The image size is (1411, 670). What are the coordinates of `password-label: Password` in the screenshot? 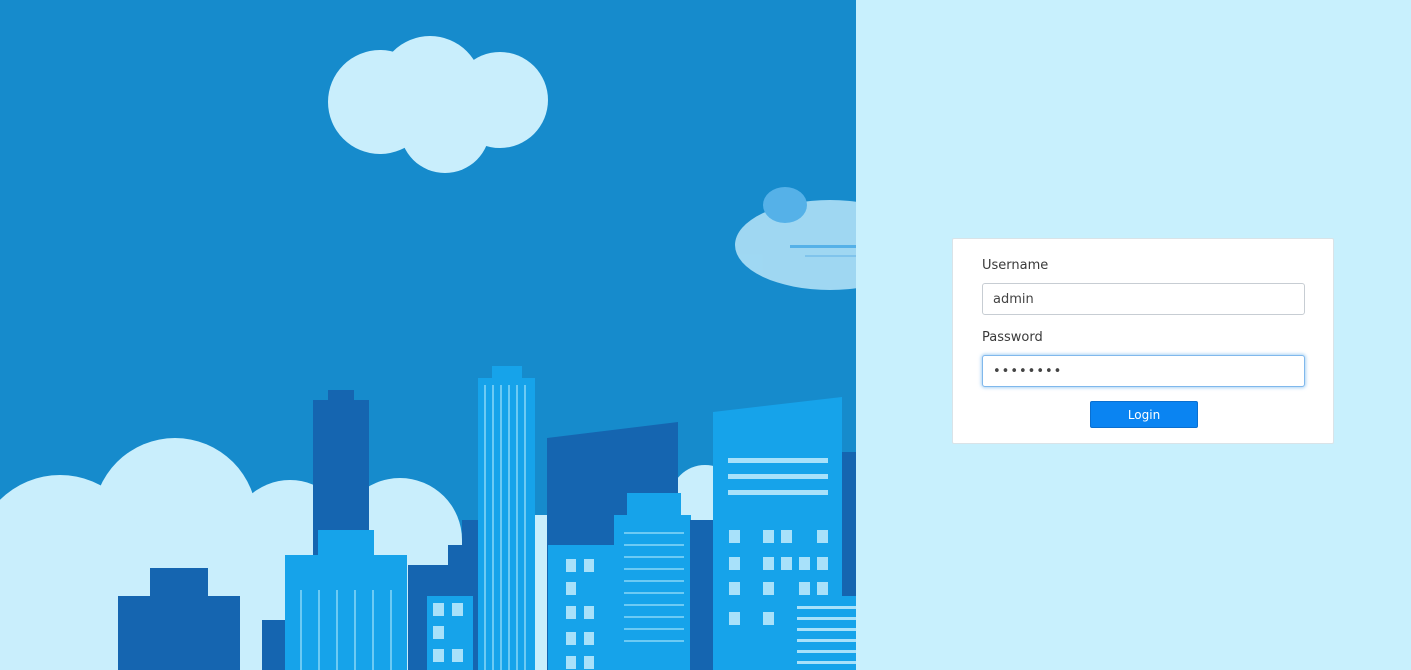 It's located at (1012, 337).